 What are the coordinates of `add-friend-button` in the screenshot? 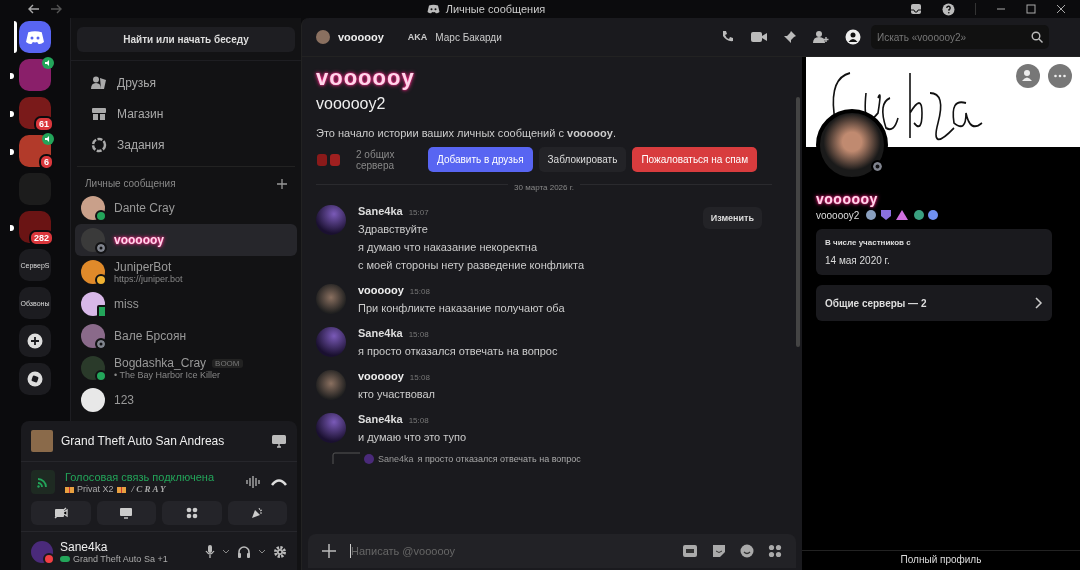 It's located at (1028, 76).